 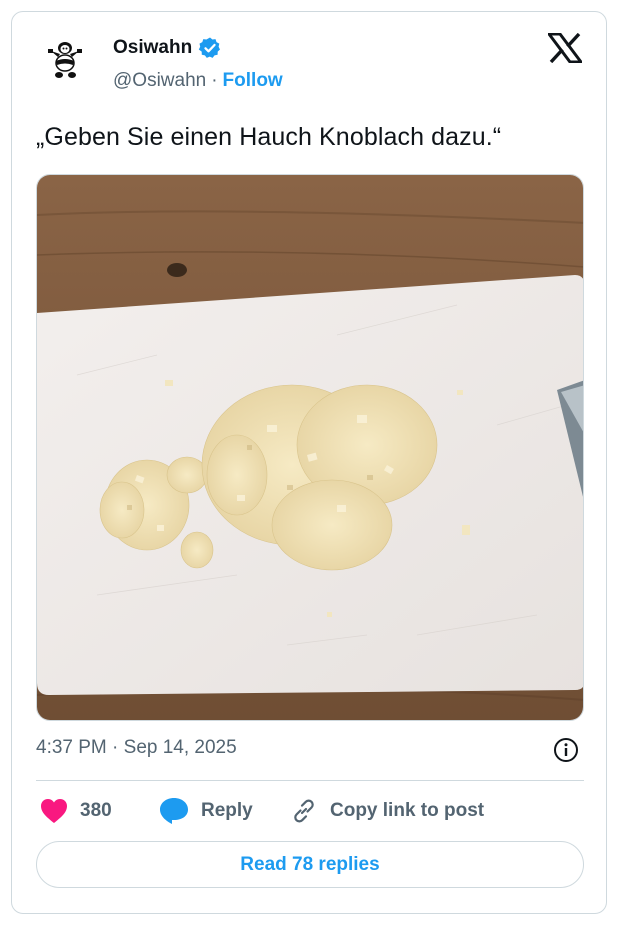 I want to click on like-button: 380, so click(x=76, y=811).